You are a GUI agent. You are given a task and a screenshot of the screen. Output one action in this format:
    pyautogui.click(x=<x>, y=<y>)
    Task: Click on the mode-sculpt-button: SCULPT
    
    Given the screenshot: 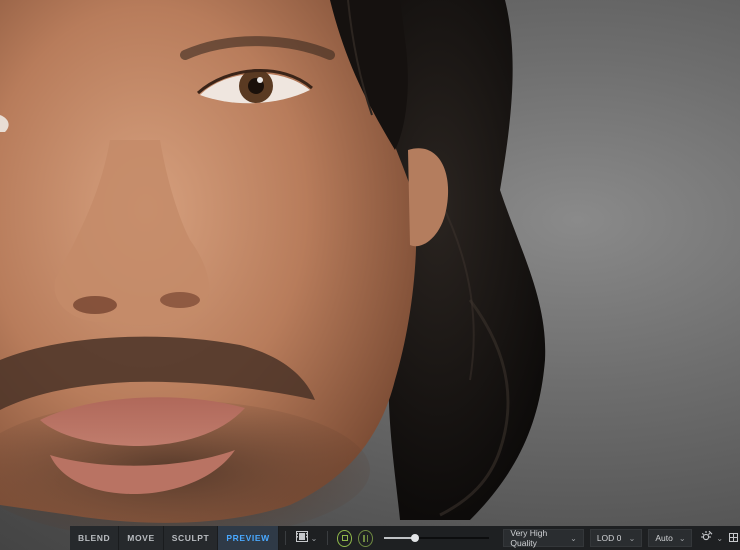 What is the action you would take?
    pyautogui.click(x=191, y=538)
    